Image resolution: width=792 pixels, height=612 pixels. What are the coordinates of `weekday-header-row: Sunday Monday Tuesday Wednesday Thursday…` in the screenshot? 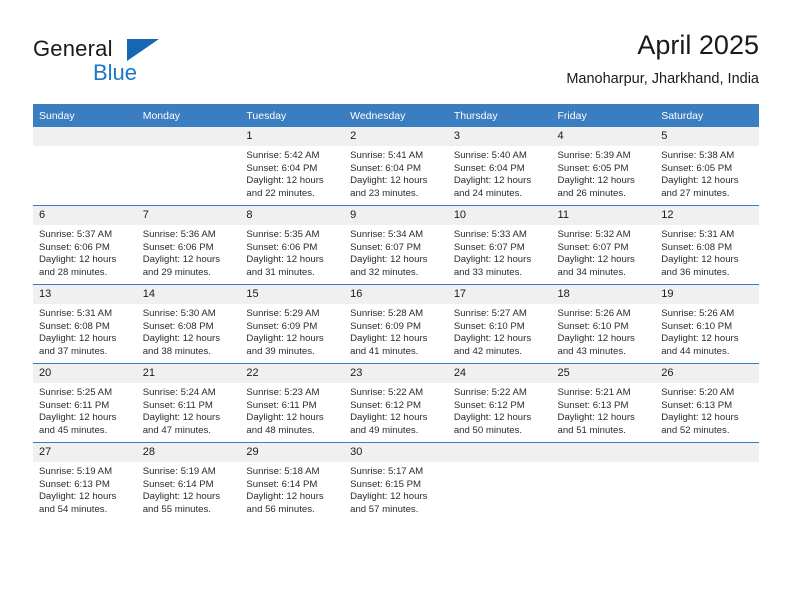 It's located at (396, 115).